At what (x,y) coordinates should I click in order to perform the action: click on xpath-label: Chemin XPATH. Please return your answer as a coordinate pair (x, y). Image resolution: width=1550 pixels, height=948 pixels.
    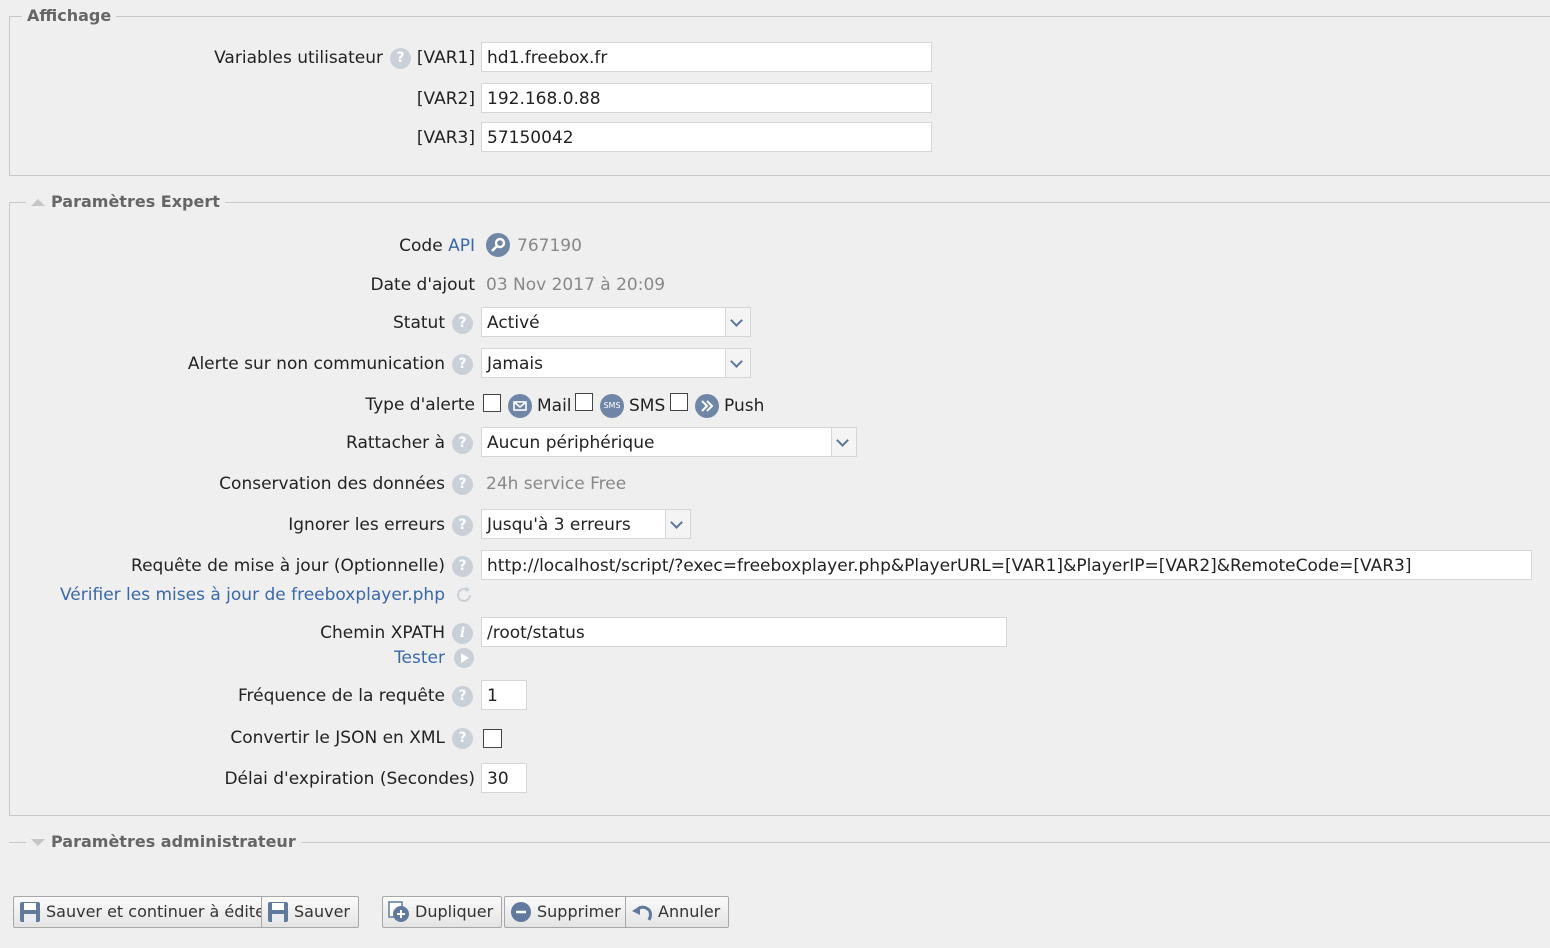
    Looking at the image, I should click on (382, 633).